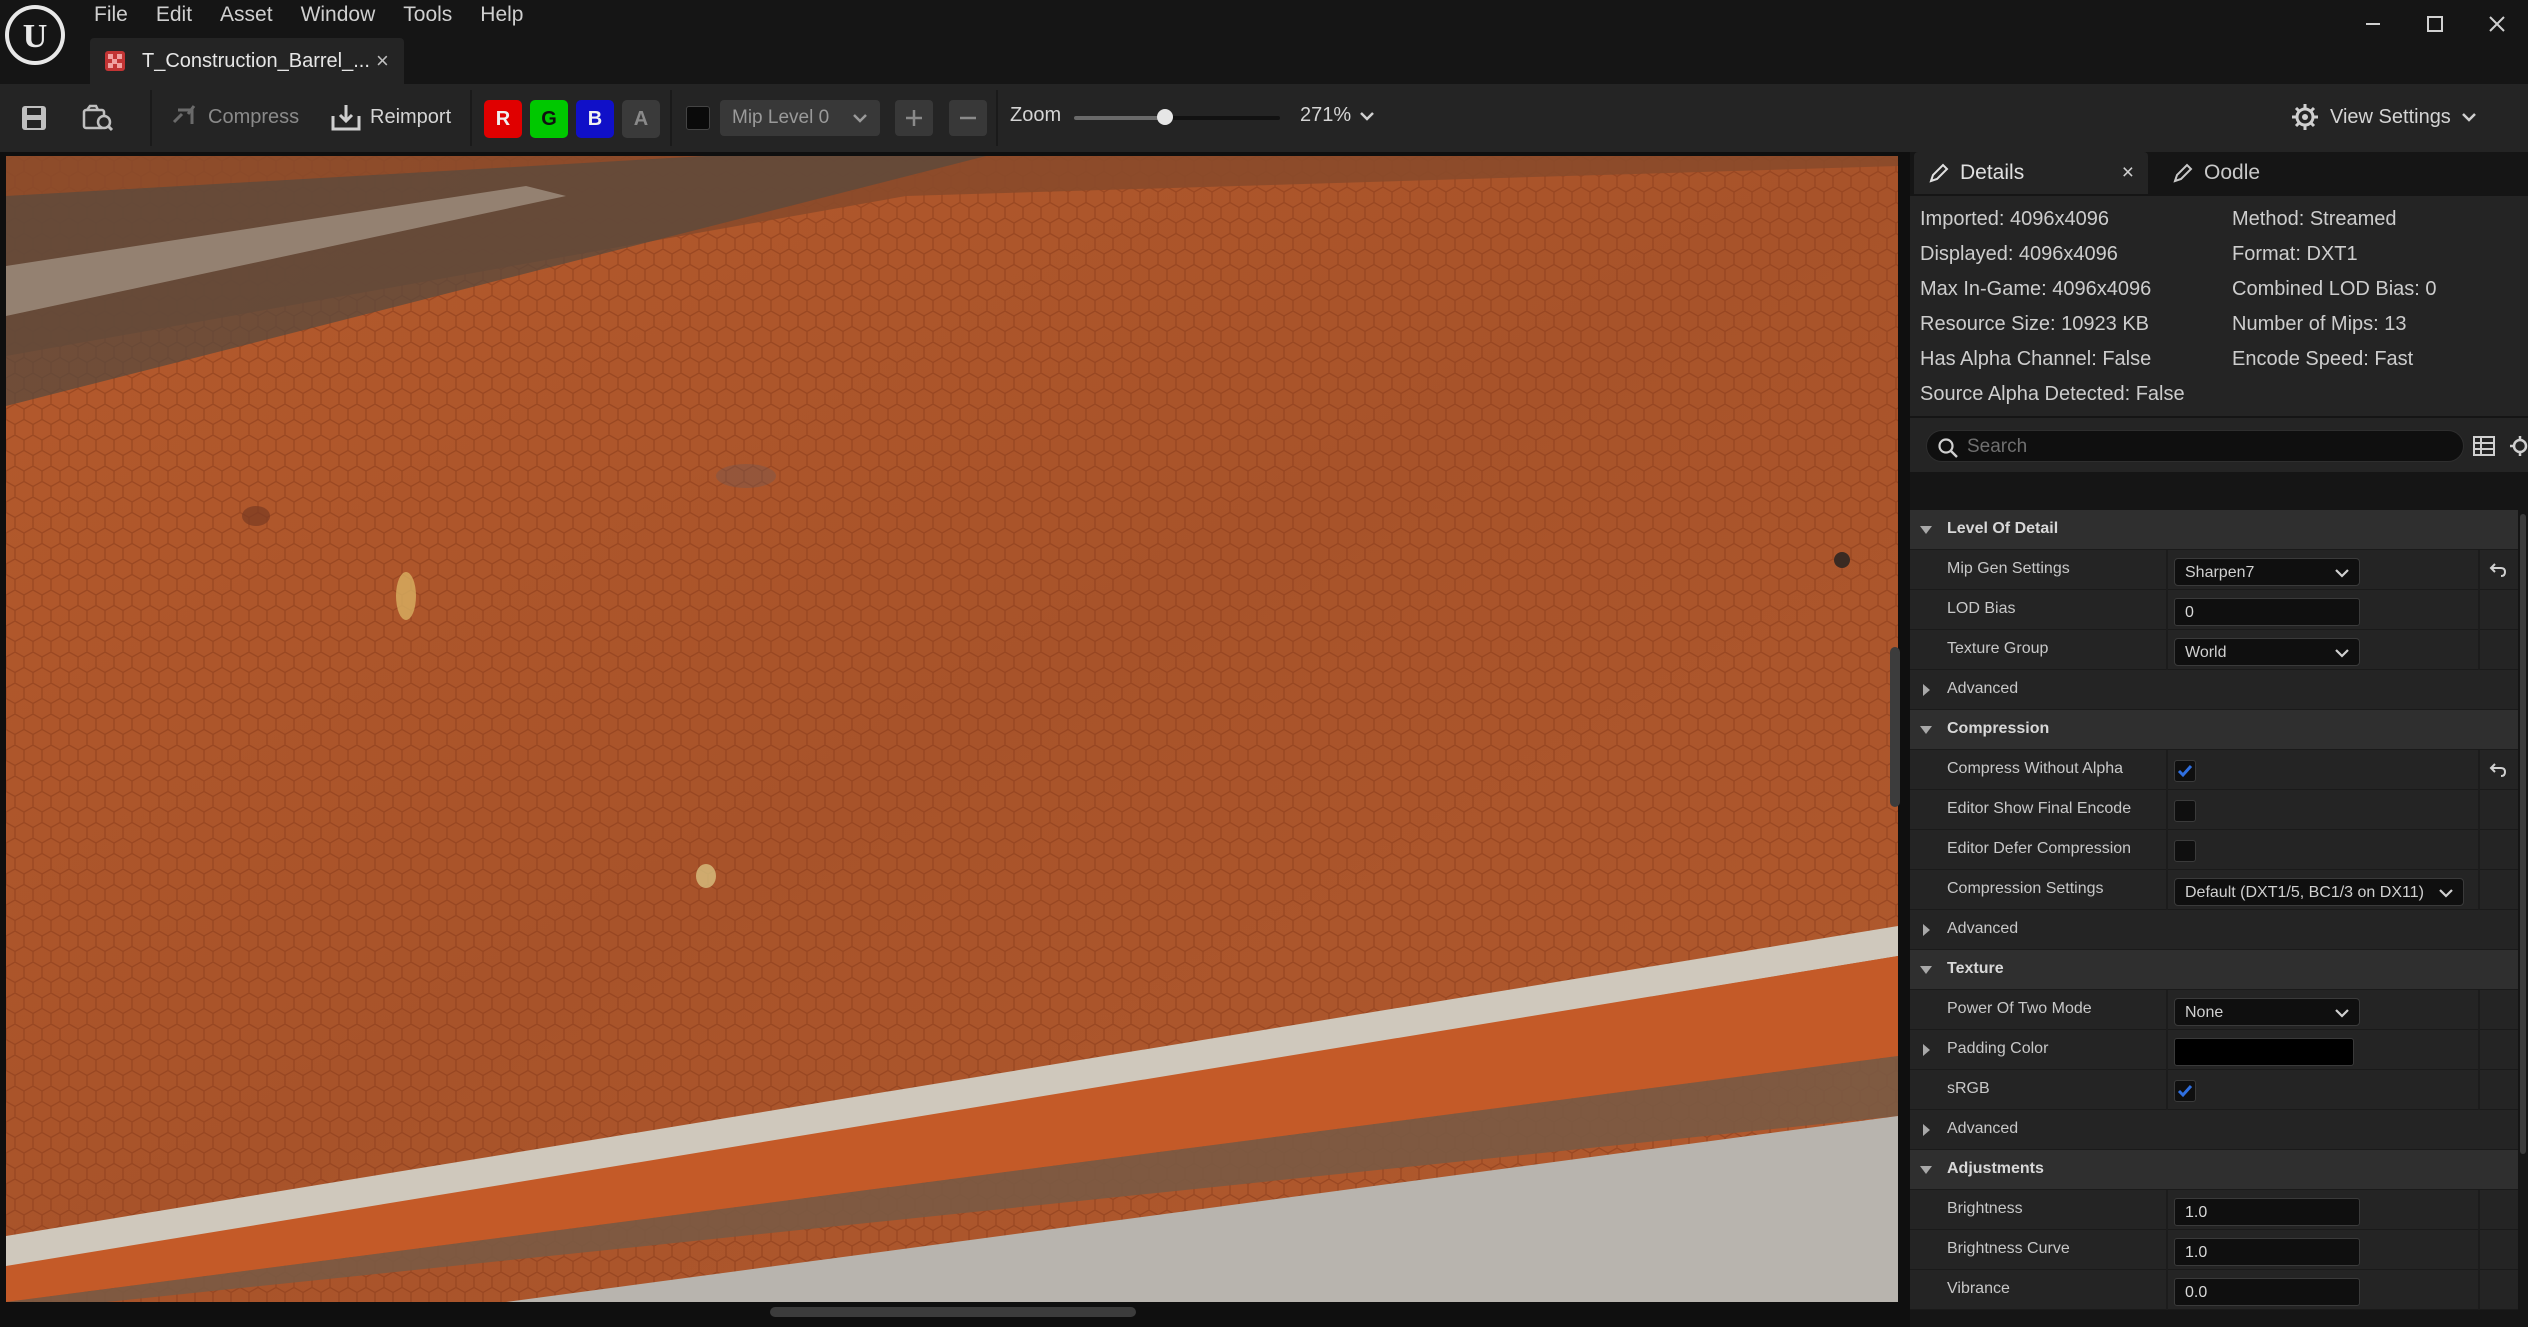 Image resolution: width=2528 pixels, height=1327 pixels. Describe the element at coordinates (2435, 24) in the screenshot. I see `maximize-button` at that location.